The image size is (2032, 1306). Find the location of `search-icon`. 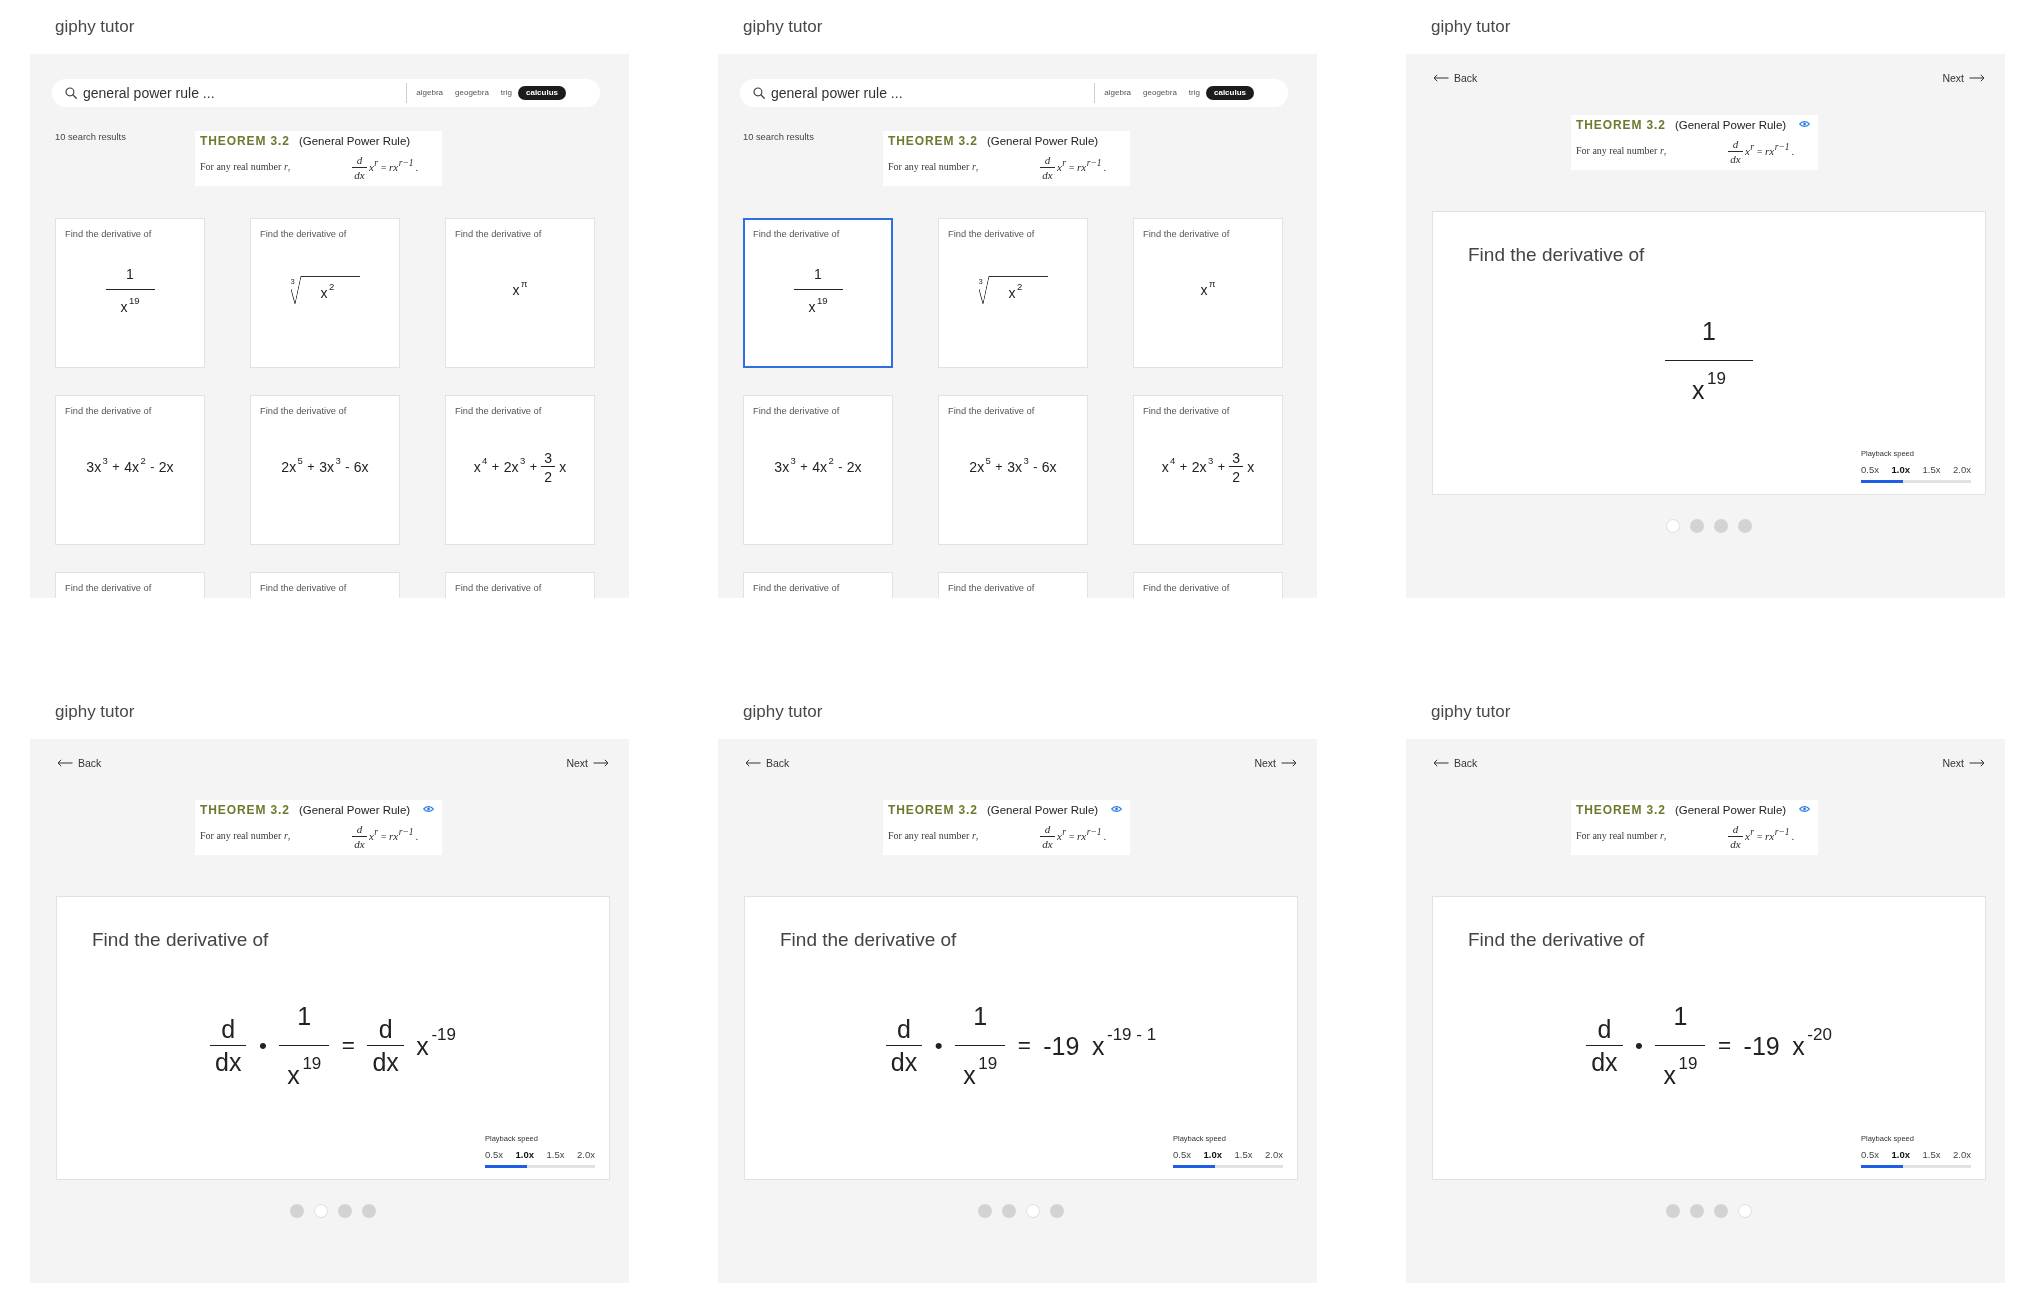

search-icon is located at coordinates (71, 93).